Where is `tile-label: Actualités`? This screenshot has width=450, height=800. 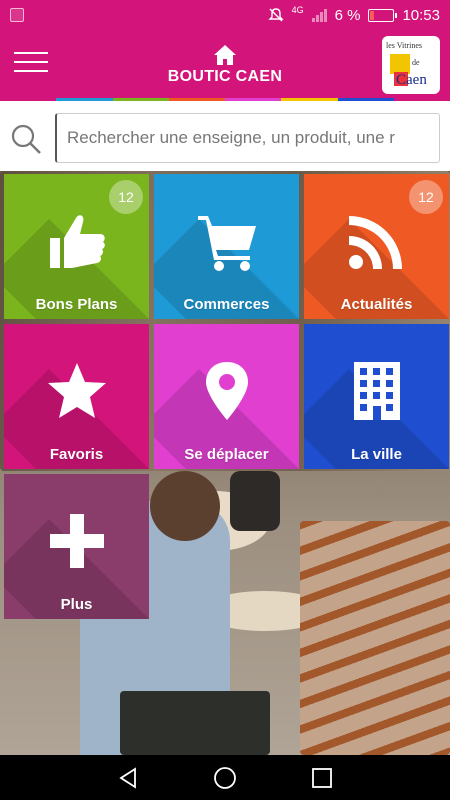
tile-label: Actualités is located at coordinates (376, 304).